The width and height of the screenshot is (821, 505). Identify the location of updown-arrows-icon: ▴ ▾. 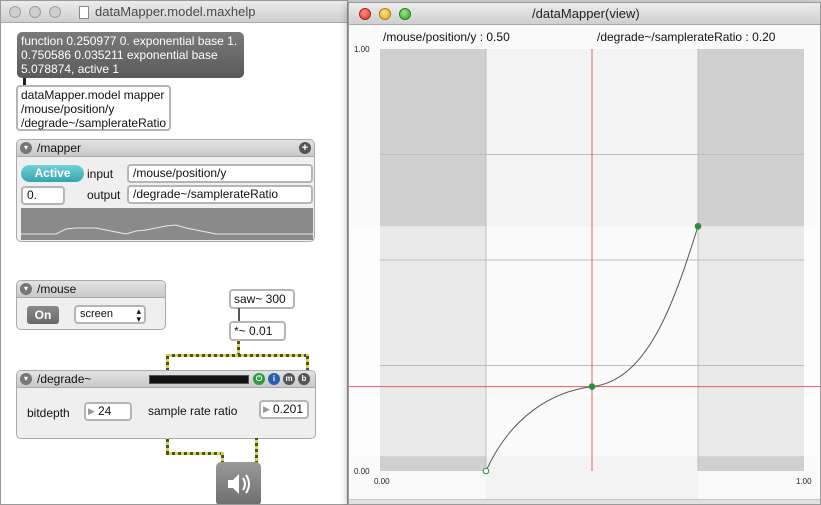
(138, 315).